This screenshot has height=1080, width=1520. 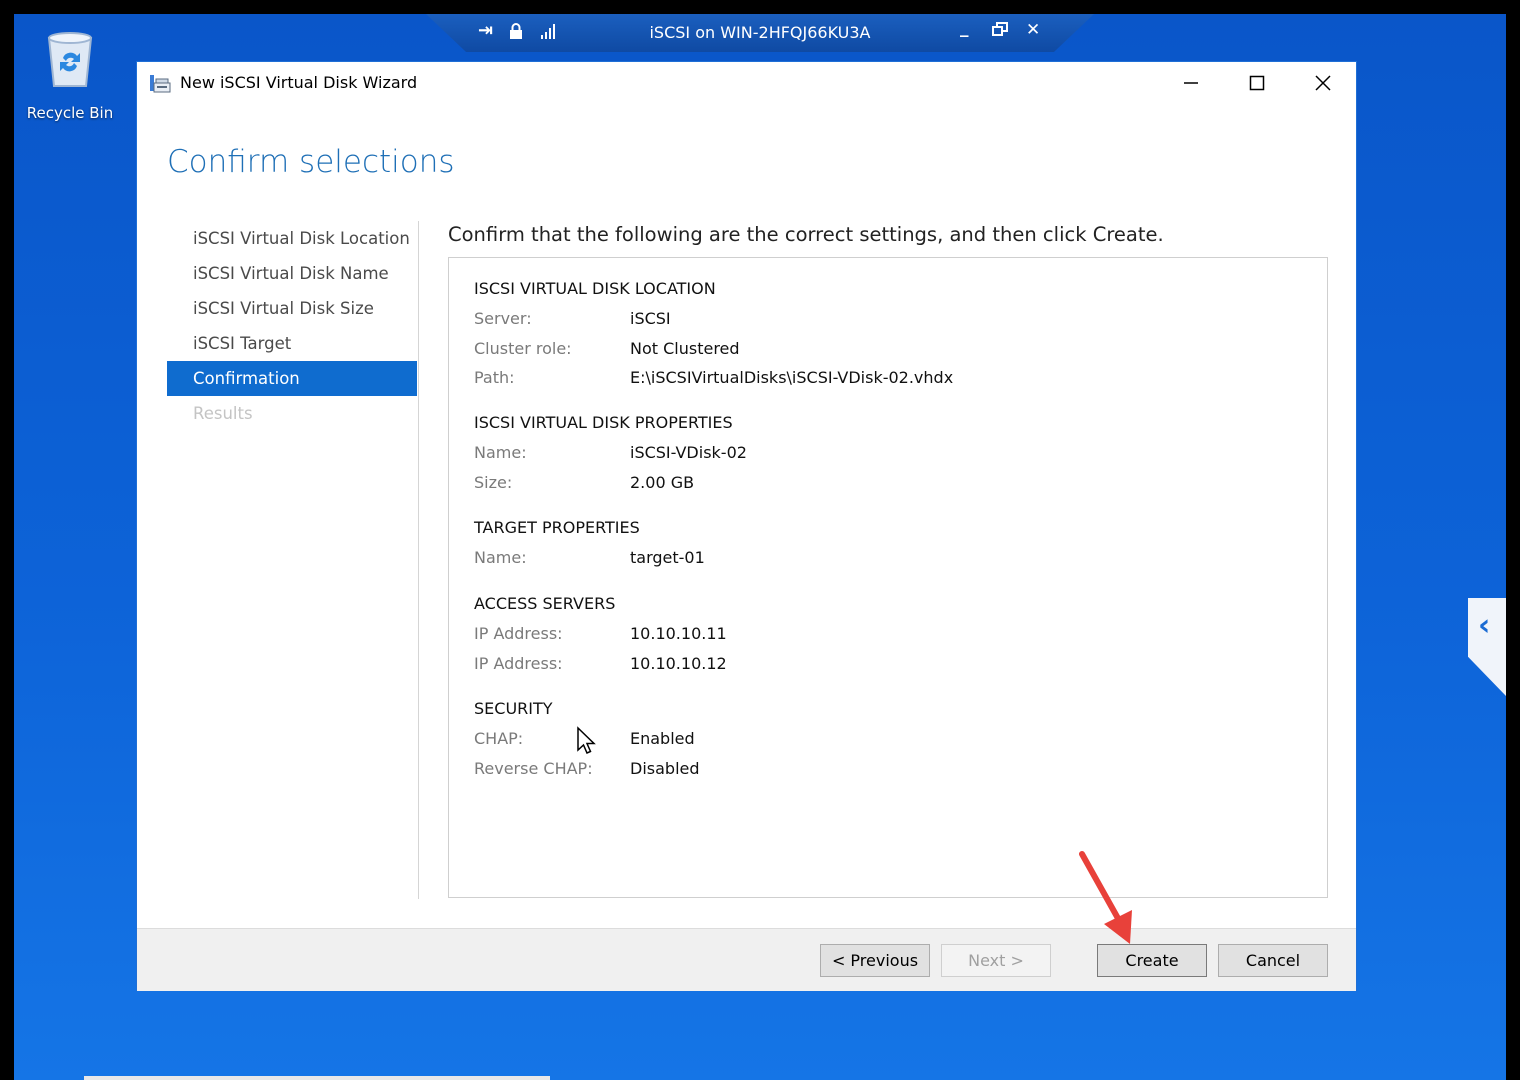 I want to click on row-label: Cluster role:, so click(x=523, y=348).